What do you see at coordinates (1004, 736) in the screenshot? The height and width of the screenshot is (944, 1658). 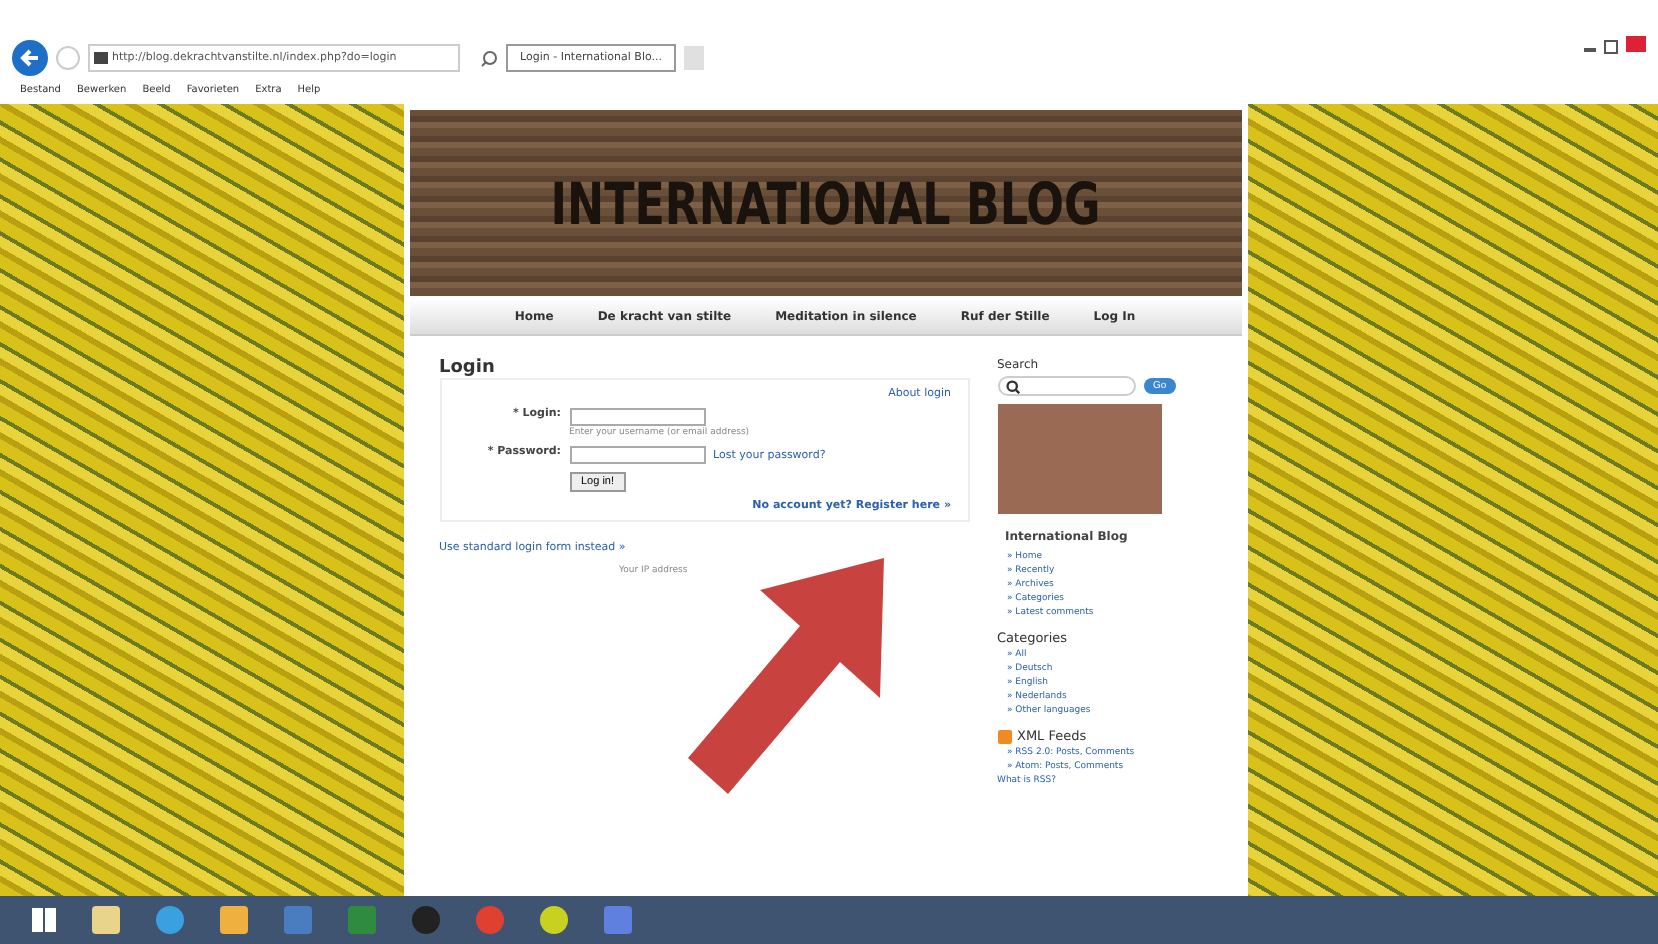 I see `rss-icon` at bounding box center [1004, 736].